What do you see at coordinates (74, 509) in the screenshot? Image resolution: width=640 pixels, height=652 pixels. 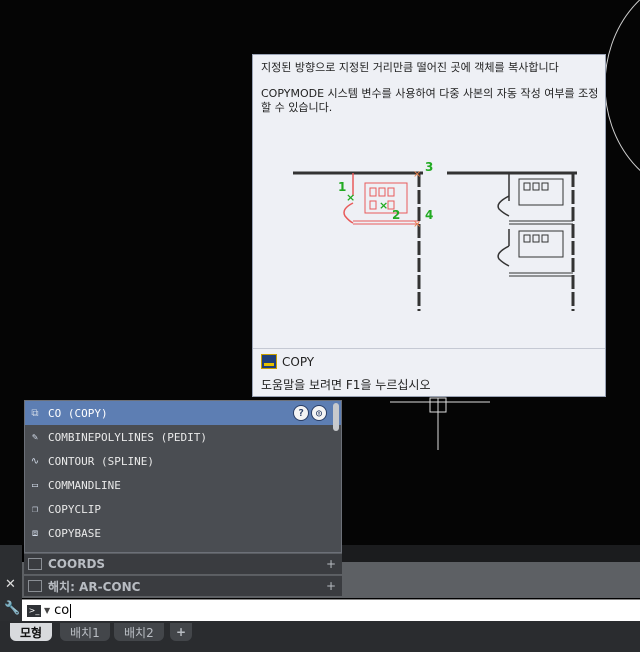 I see `autocomplete-item-label: COPYCLIP` at bounding box center [74, 509].